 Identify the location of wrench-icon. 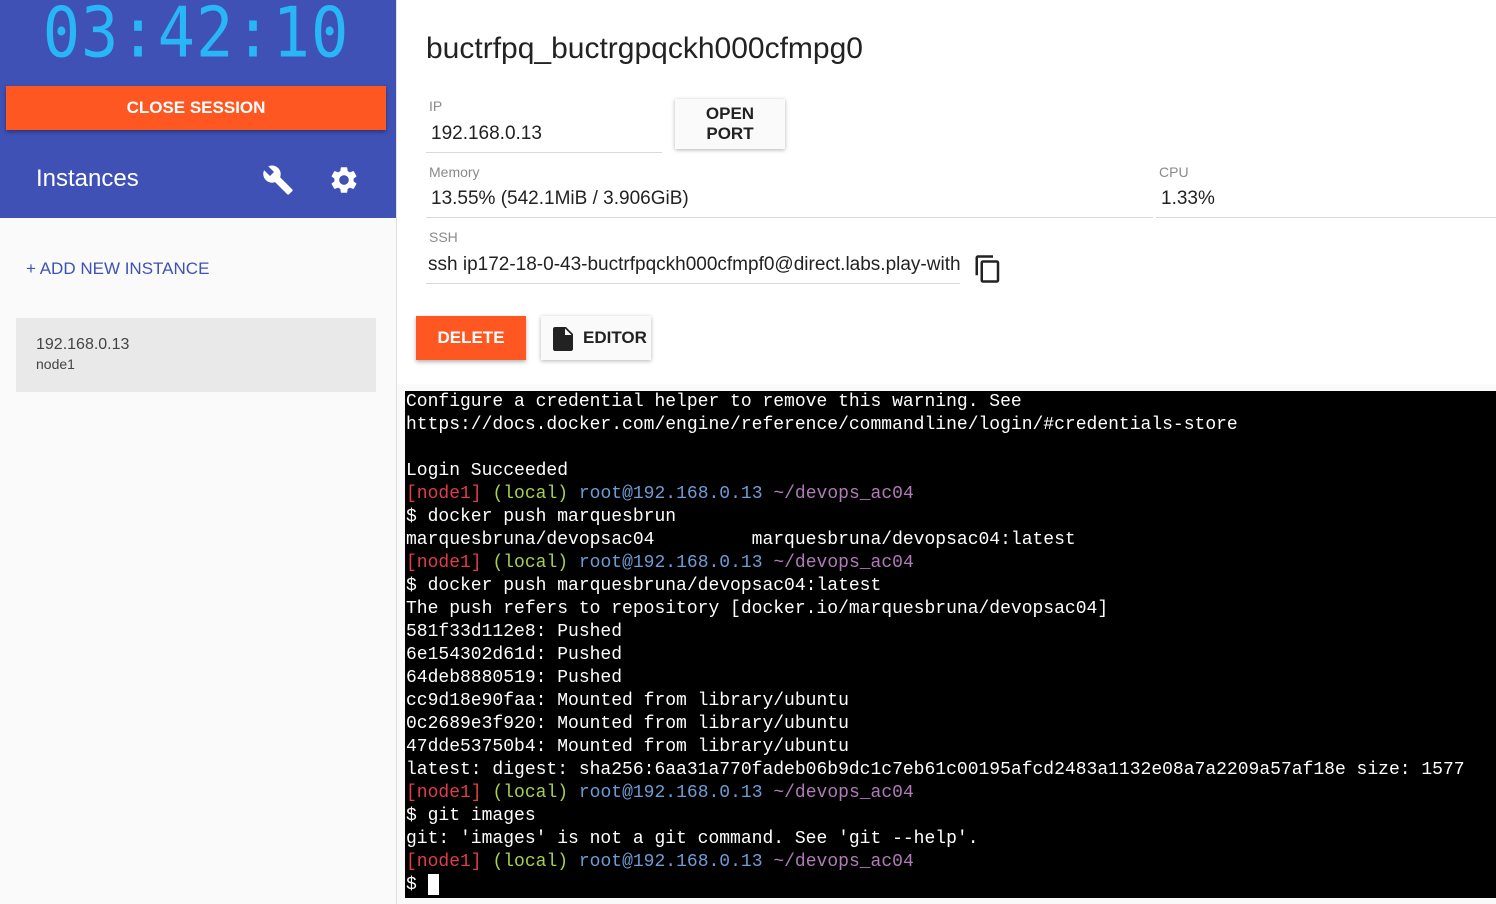
(278, 180).